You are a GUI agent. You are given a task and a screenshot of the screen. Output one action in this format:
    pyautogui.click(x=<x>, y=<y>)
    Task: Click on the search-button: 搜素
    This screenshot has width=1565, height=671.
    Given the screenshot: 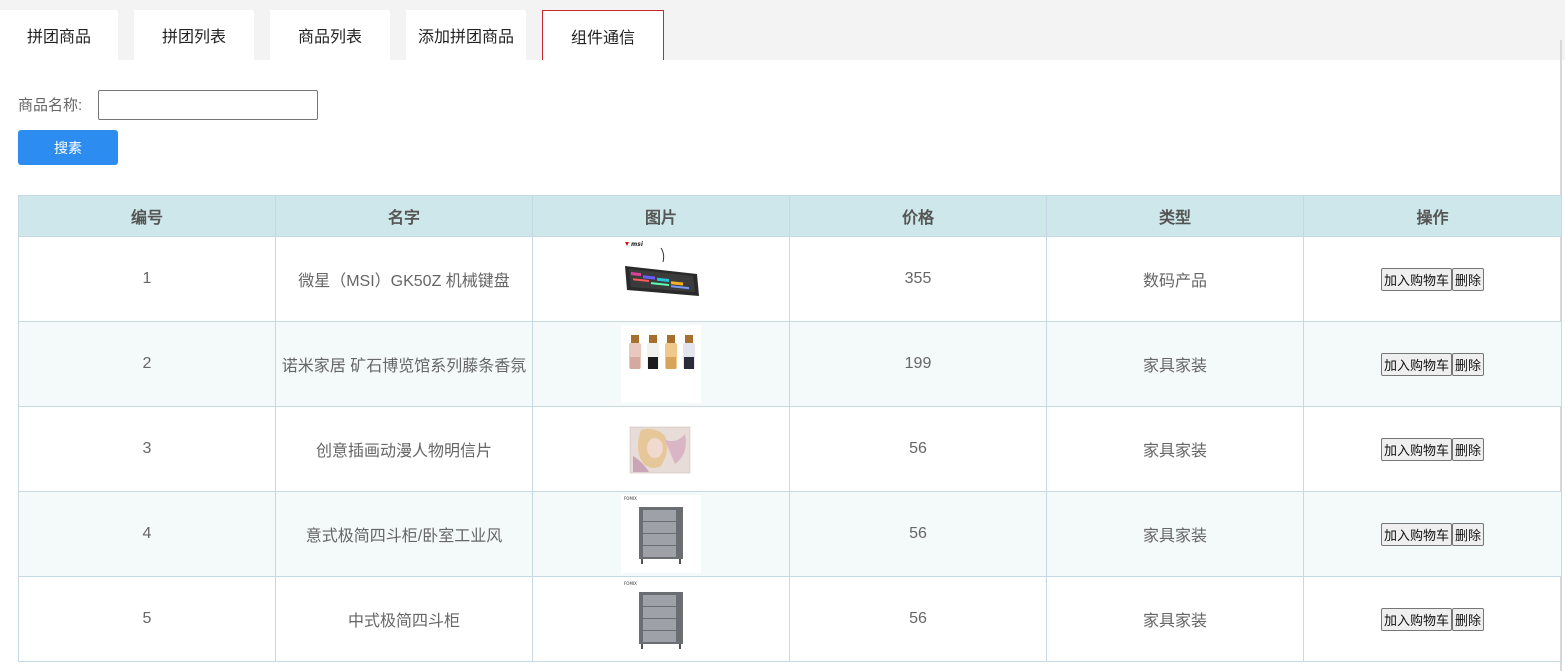 What is the action you would take?
    pyautogui.click(x=68, y=147)
    